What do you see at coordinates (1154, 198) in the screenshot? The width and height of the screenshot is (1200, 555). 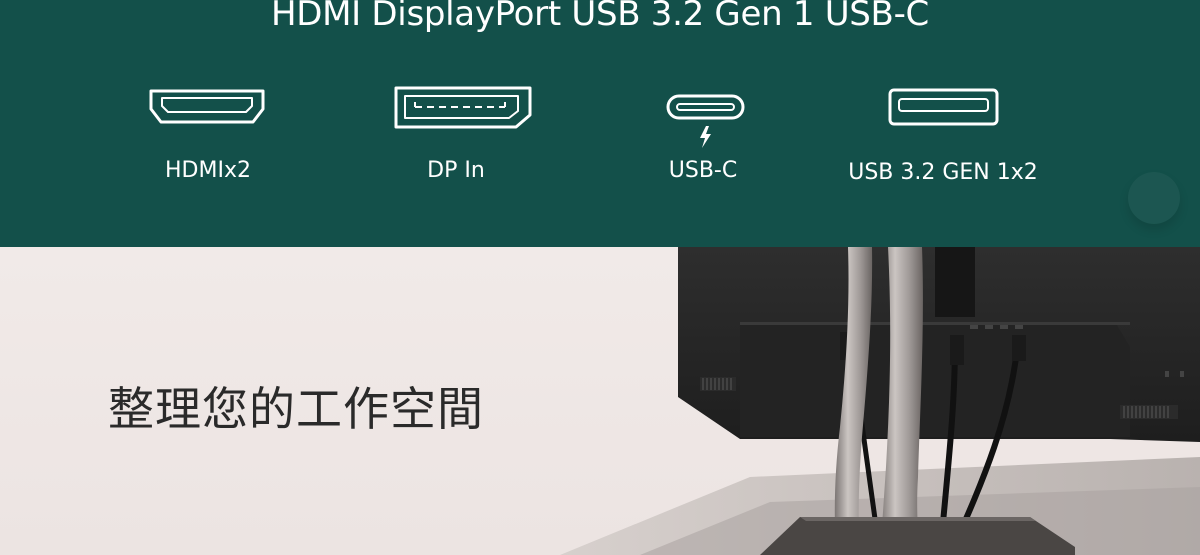 I see `scroll-hint-button` at bounding box center [1154, 198].